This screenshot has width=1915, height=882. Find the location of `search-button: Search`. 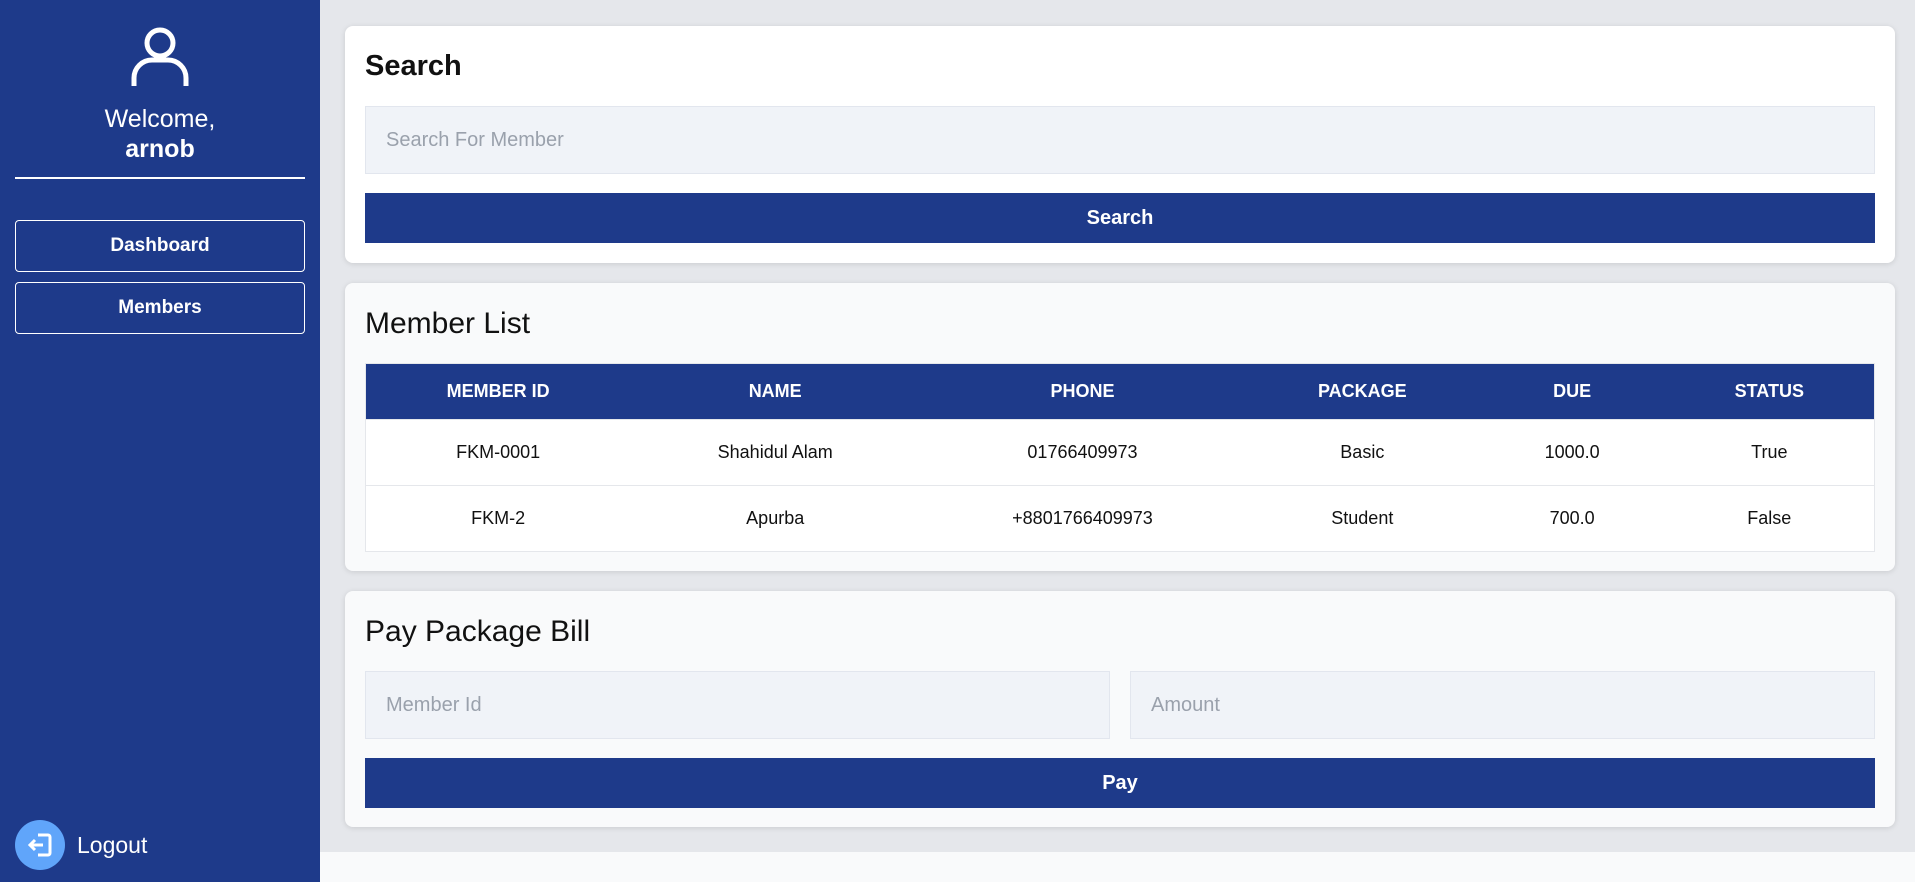

search-button: Search is located at coordinates (1120, 218).